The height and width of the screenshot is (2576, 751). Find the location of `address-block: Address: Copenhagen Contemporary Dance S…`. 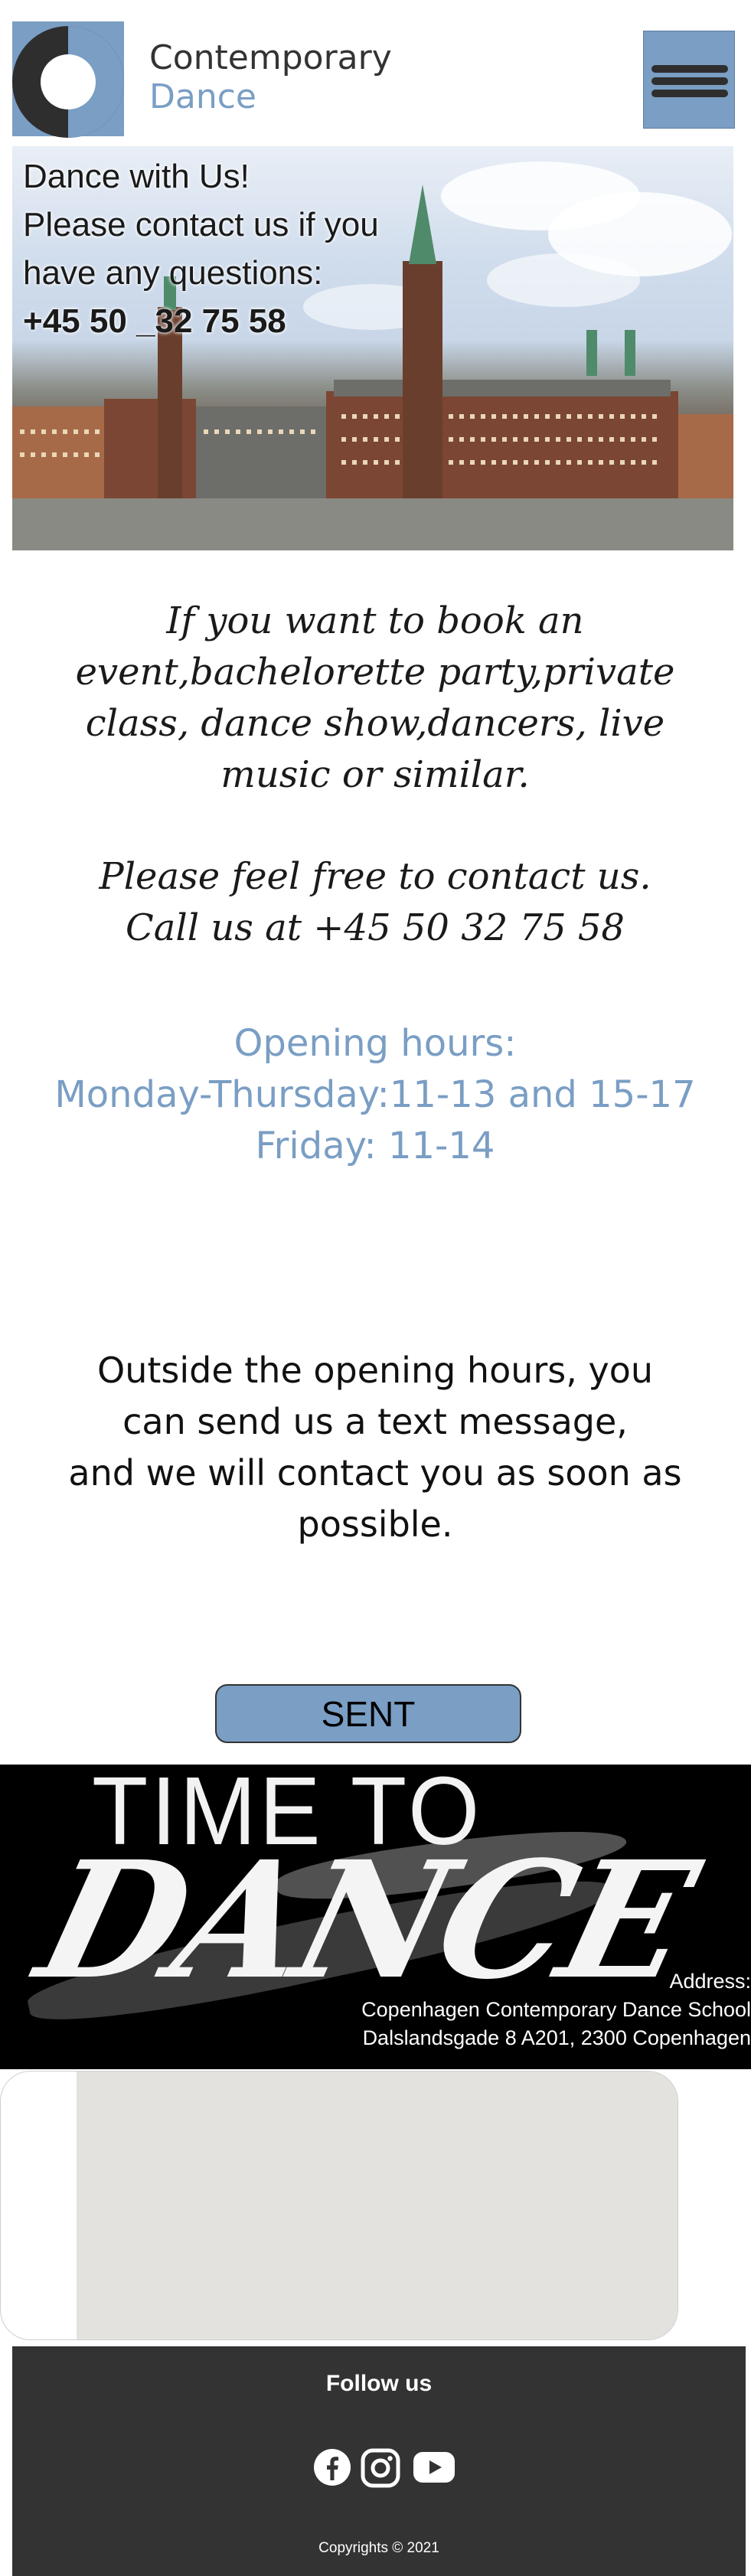

address-block: Address: Copenhagen Contemporary Dance S… is located at coordinates (556, 2009).